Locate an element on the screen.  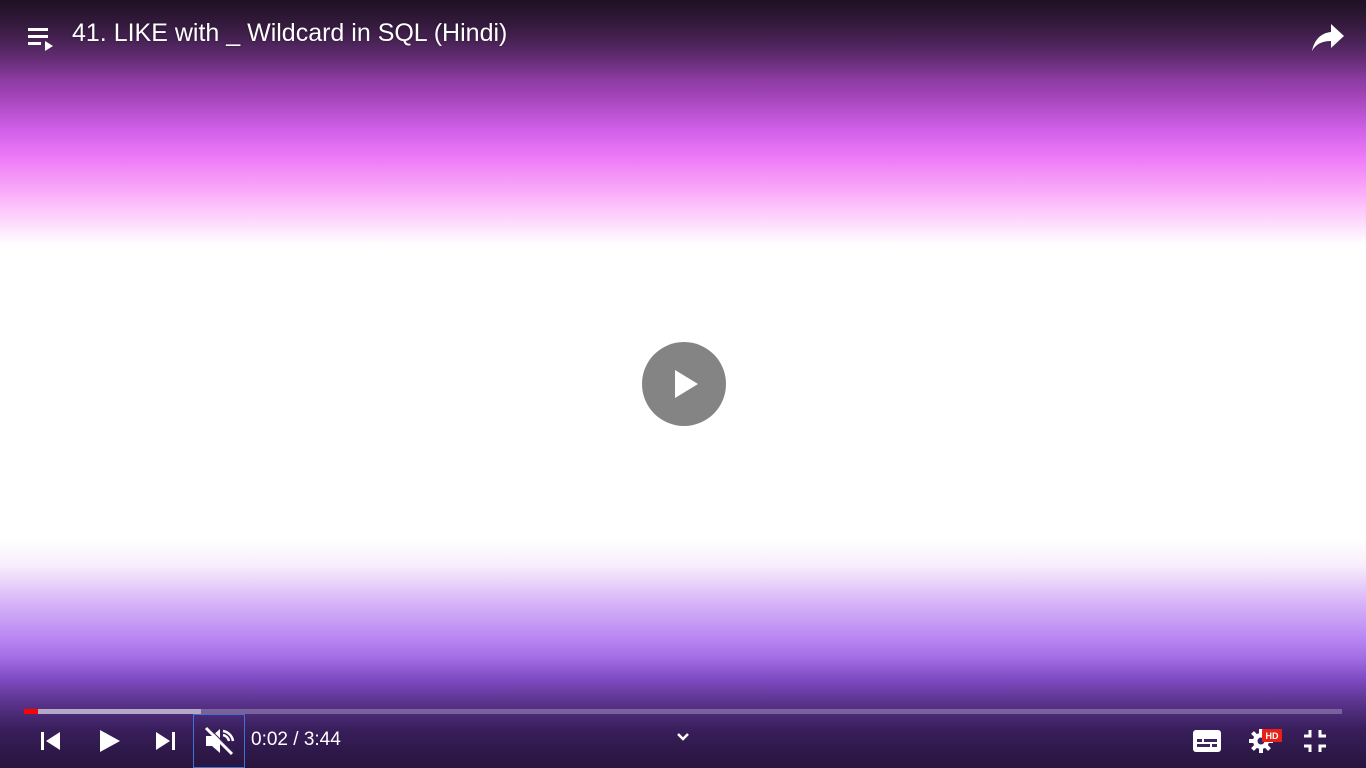
previous-button is located at coordinates (51, 741).